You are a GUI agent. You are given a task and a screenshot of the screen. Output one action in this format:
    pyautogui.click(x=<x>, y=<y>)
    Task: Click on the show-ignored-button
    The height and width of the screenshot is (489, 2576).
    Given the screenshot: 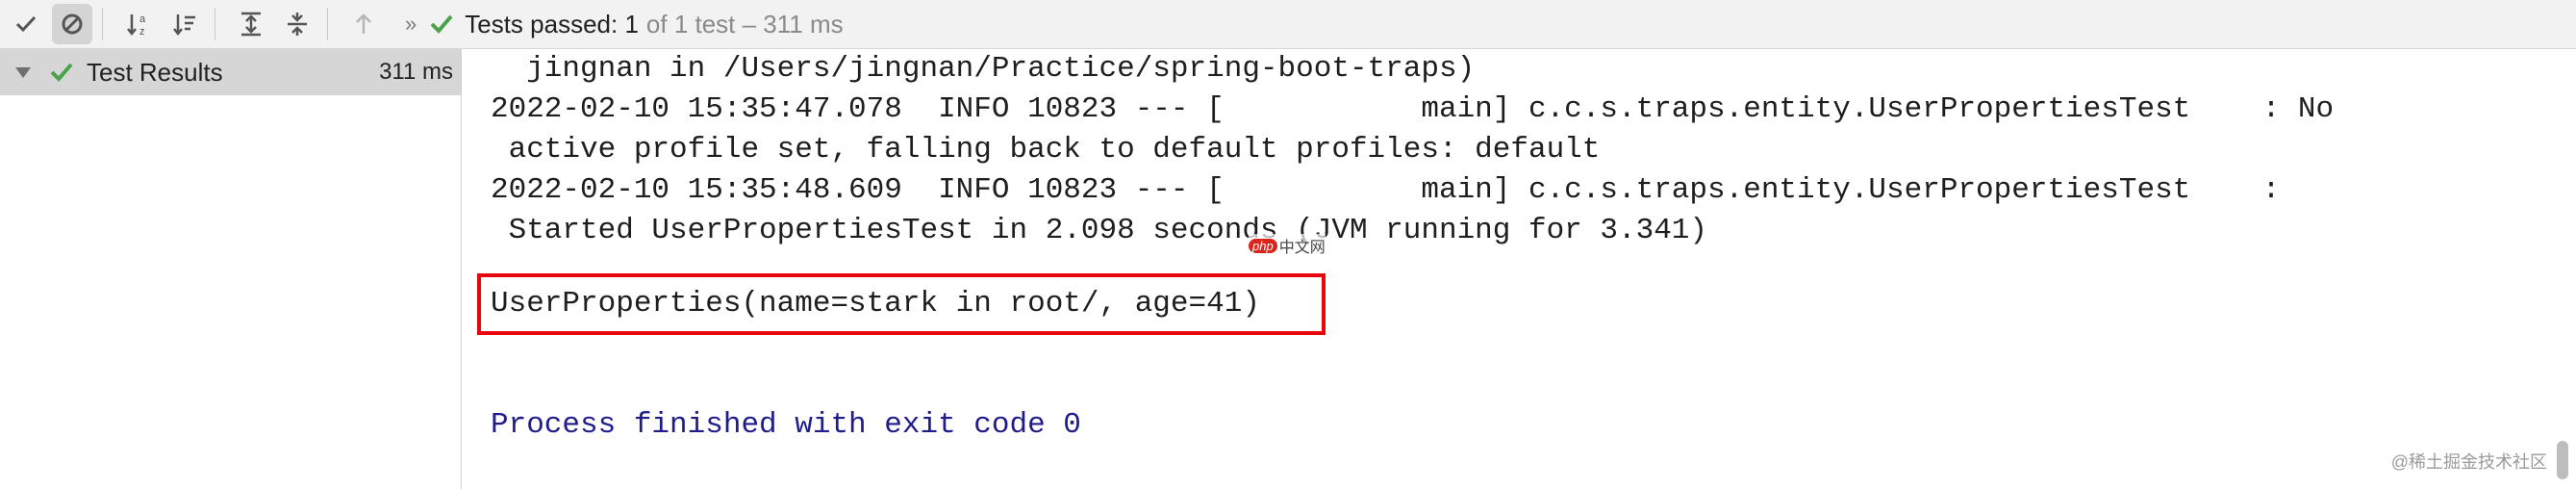 What is the action you would take?
    pyautogui.click(x=72, y=24)
    